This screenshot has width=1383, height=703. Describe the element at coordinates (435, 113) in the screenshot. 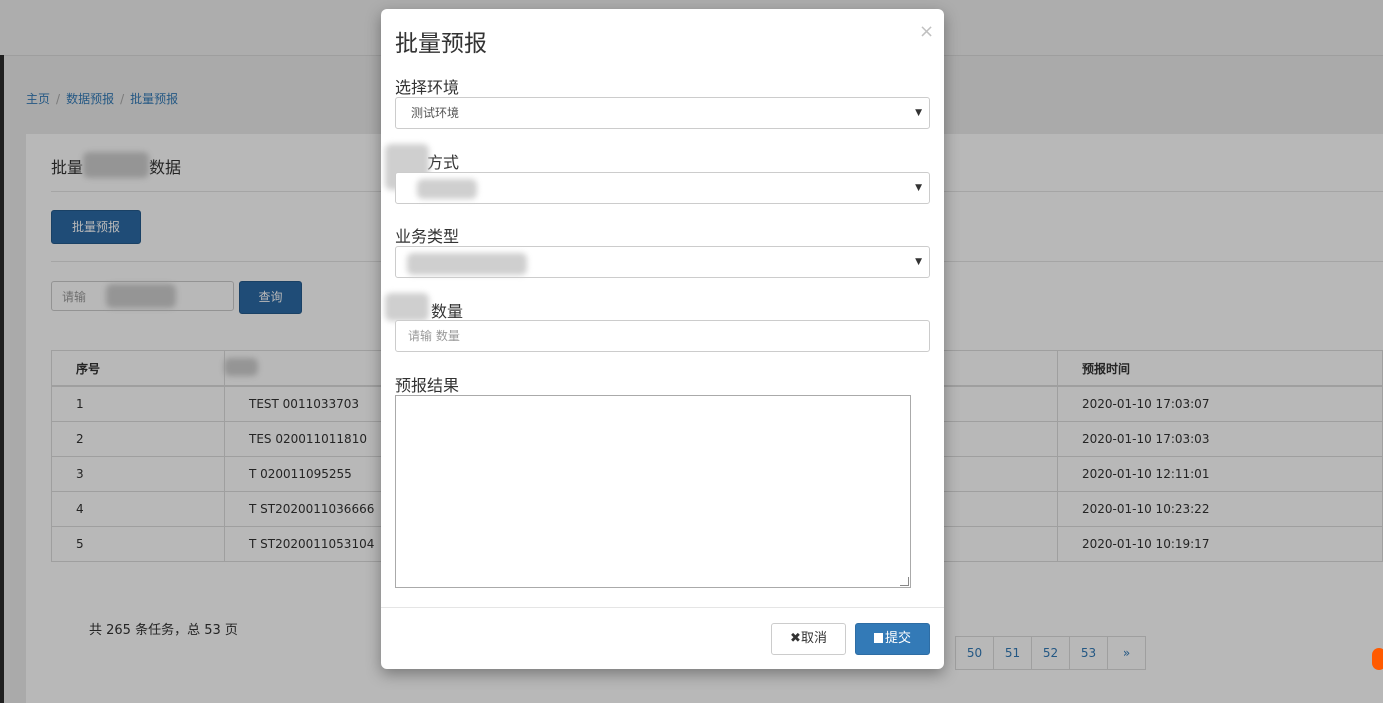

I see `env-select-value: 测试环境` at that location.